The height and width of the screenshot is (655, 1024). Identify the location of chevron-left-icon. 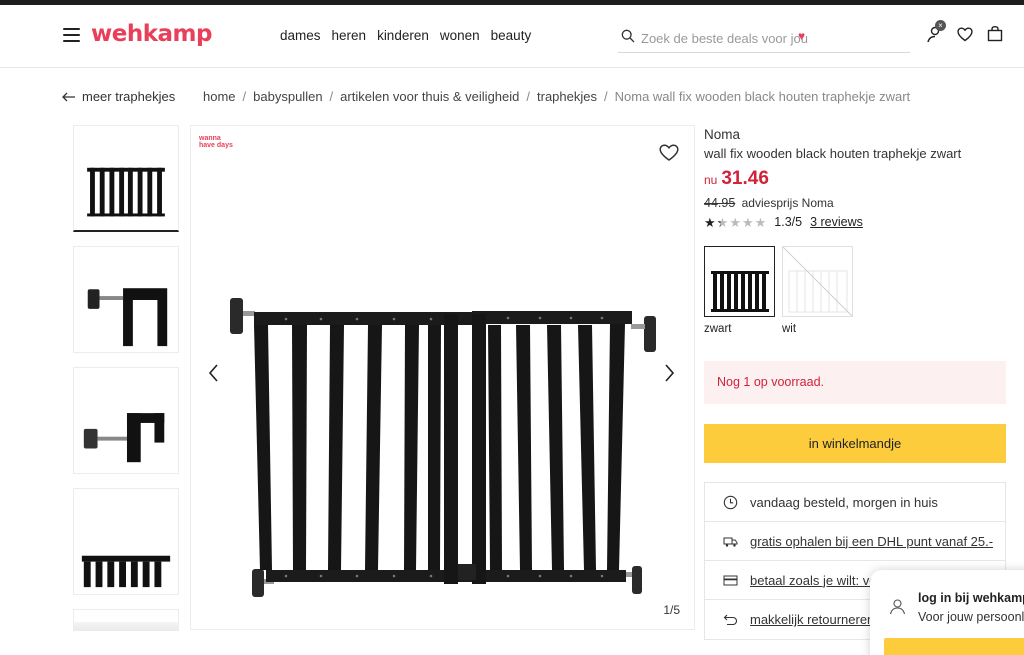
(214, 373).